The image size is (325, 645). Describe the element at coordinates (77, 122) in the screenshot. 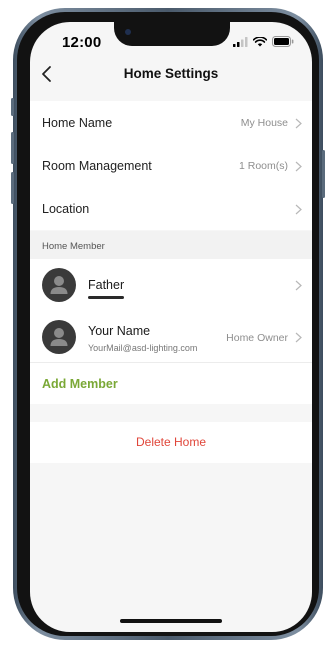

I see `row-label: Home Name` at that location.